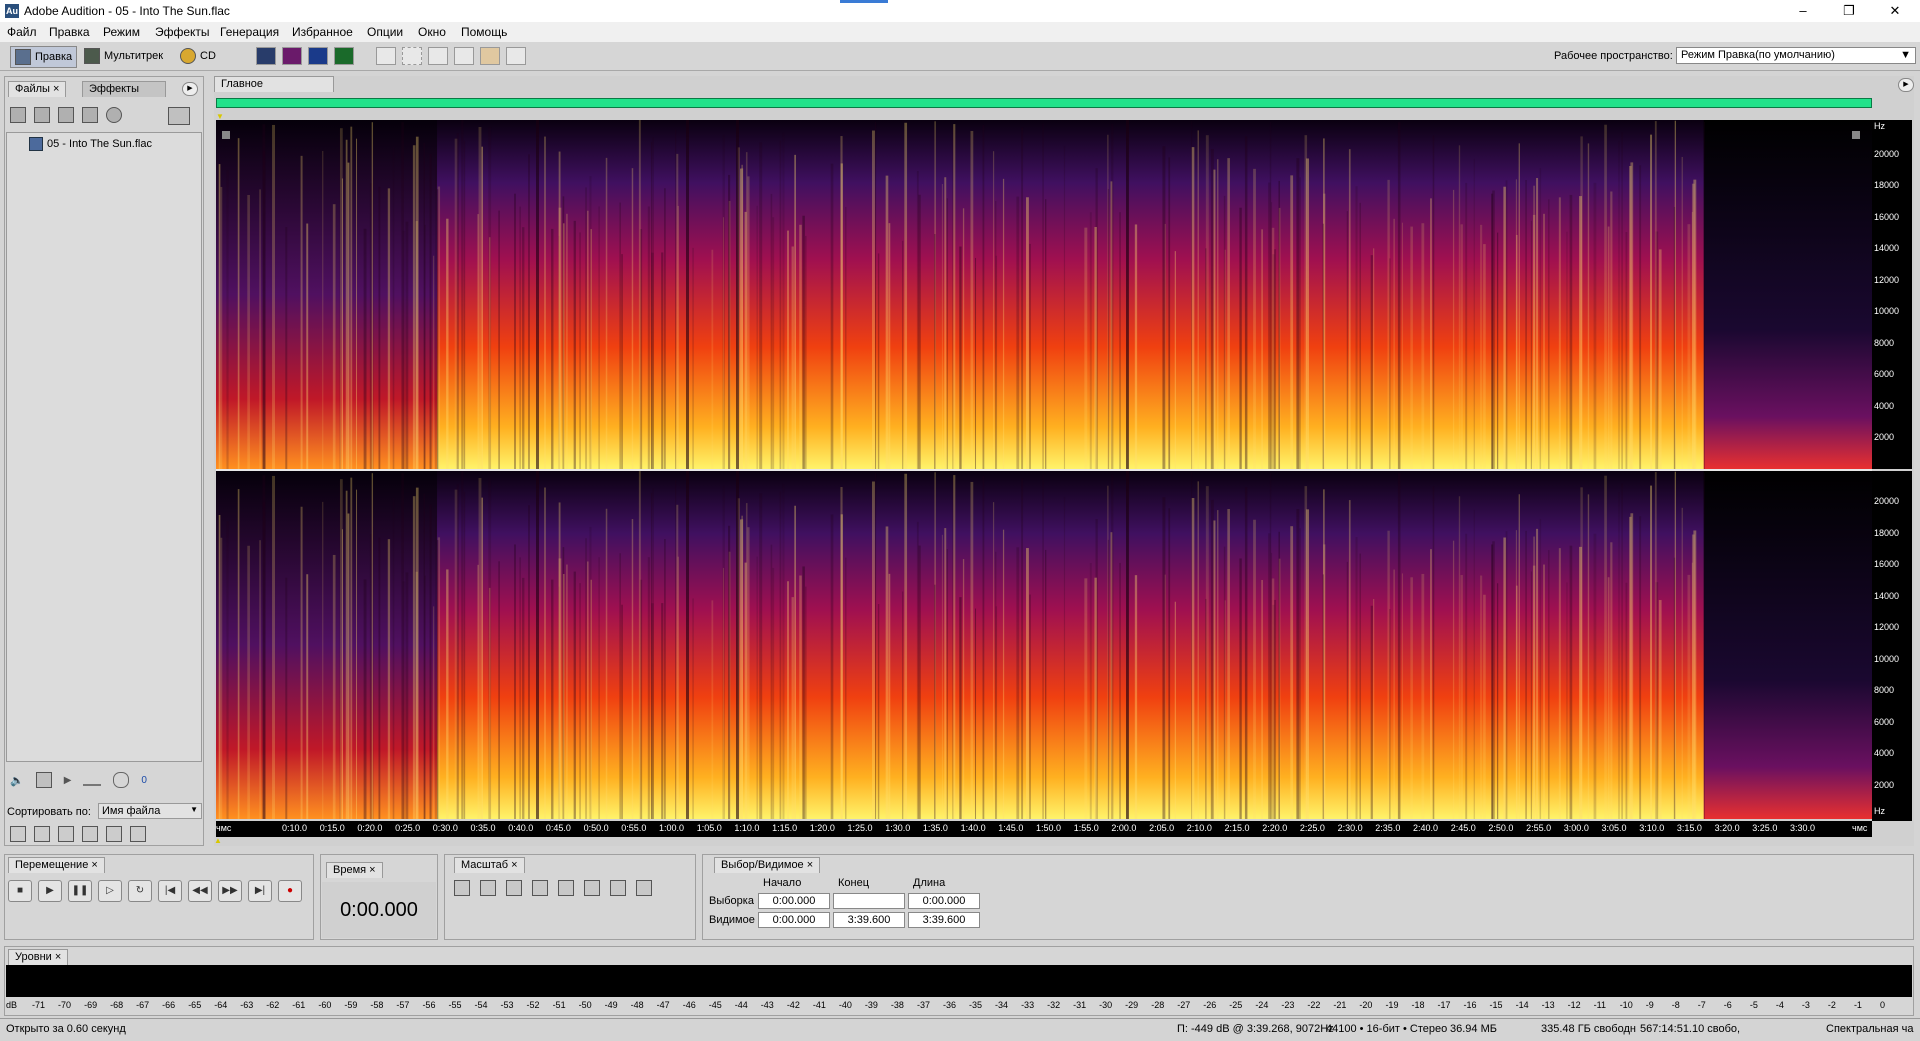  Describe the element at coordinates (56, 865) in the screenshot. I see `tab-transport: Перемещение ×` at that location.